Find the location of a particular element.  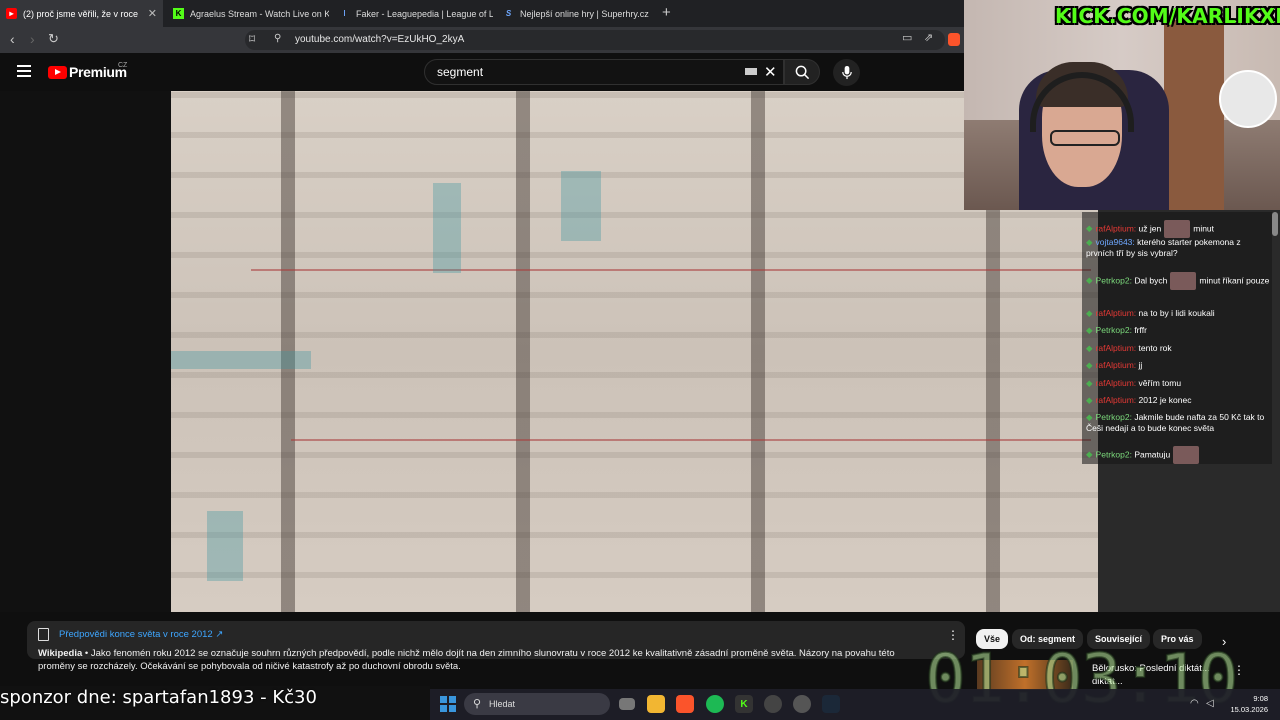

reload-icon: ↻ is located at coordinates (53, 39).